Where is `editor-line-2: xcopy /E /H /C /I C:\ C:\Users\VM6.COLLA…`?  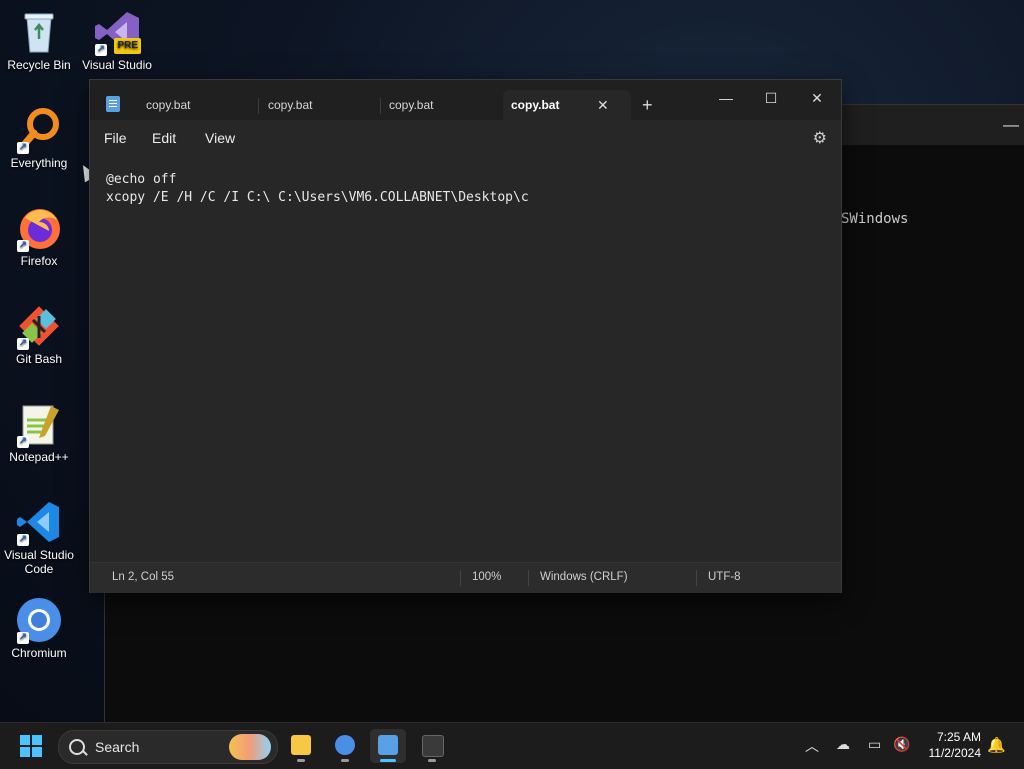 editor-line-2: xcopy /E /H /C /I C:\ C:\Users\VM6.COLLA… is located at coordinates (317, 197).